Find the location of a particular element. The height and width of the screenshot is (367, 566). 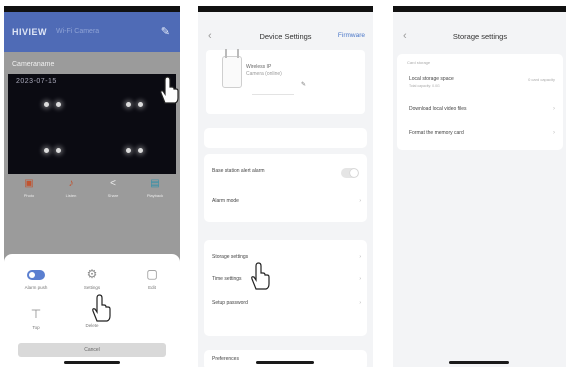

settings-group: Base station alert alarm Alarm mode › is located at coordinates (285, 188).